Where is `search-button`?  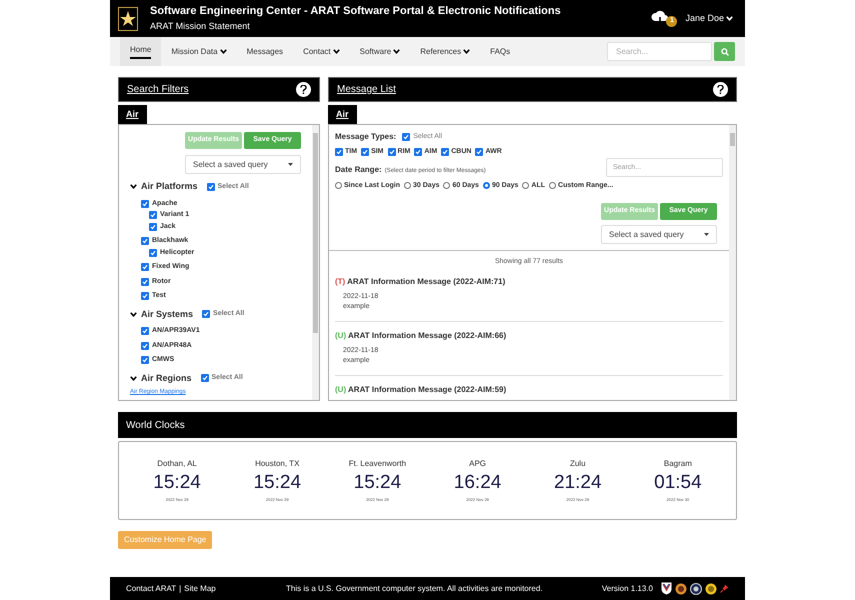 search-button is located at coordinates (724, 51).